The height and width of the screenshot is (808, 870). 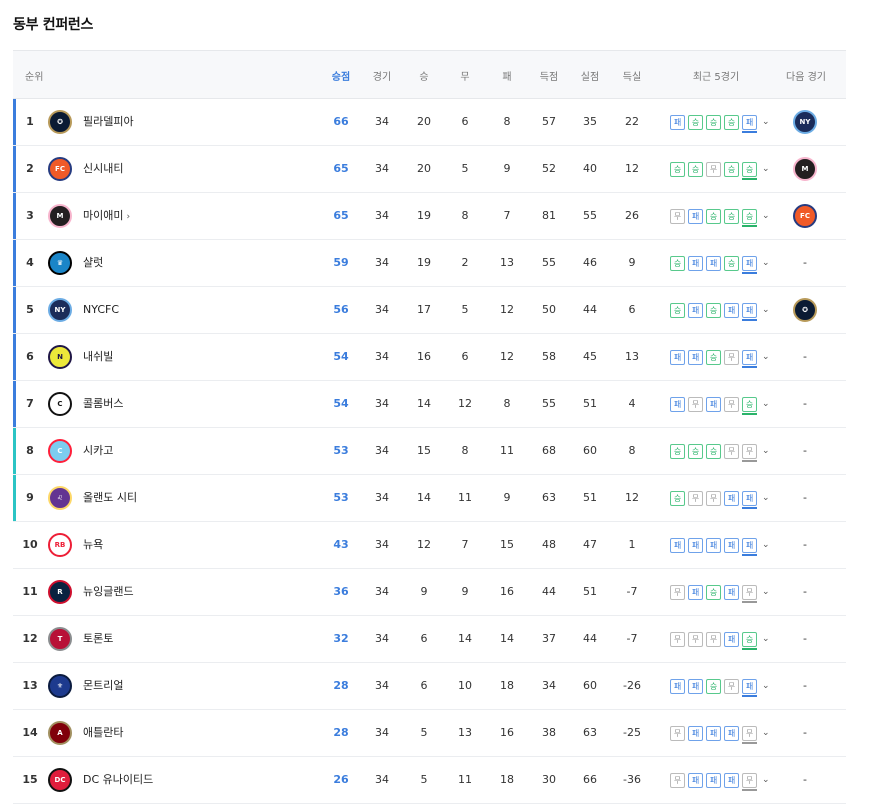 I want to click on table-row: 5 NY NYCFC 56 34 17 5 12 50 44 6 승 패 승 패 패 ⌄ ✪, so click(x=429, y=310).